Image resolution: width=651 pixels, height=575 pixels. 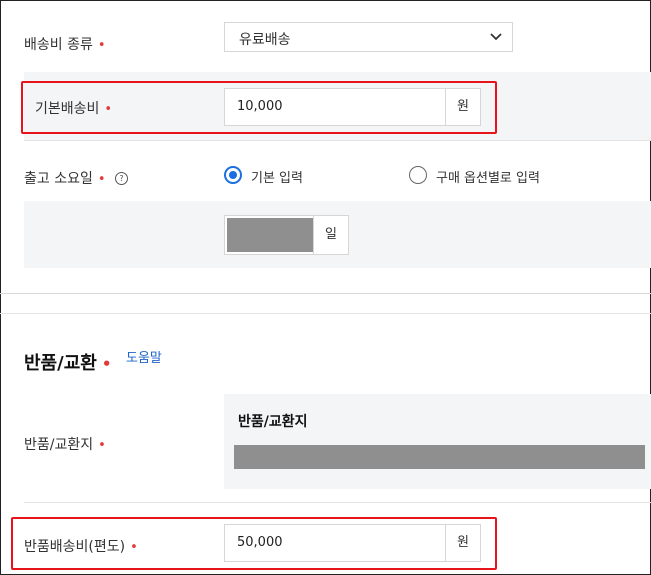 I want to click on highlight-box-base-fee, so click(x=259, y=107).